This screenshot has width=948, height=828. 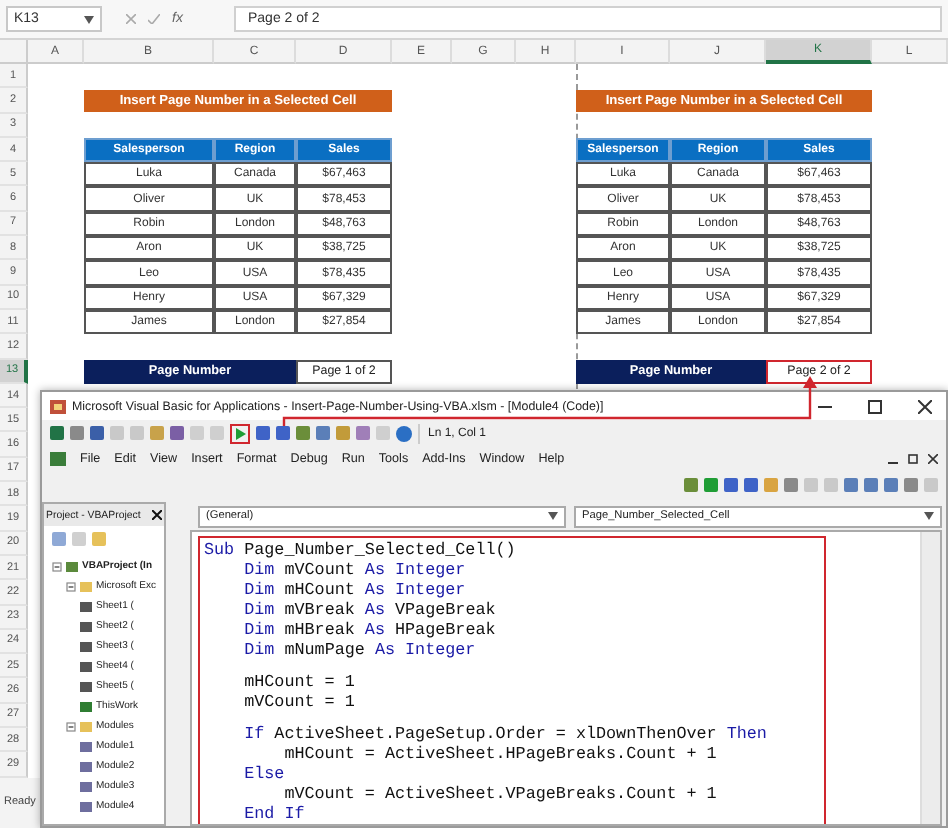 I want to click on cancel-icon, so click(x=131, y=19).